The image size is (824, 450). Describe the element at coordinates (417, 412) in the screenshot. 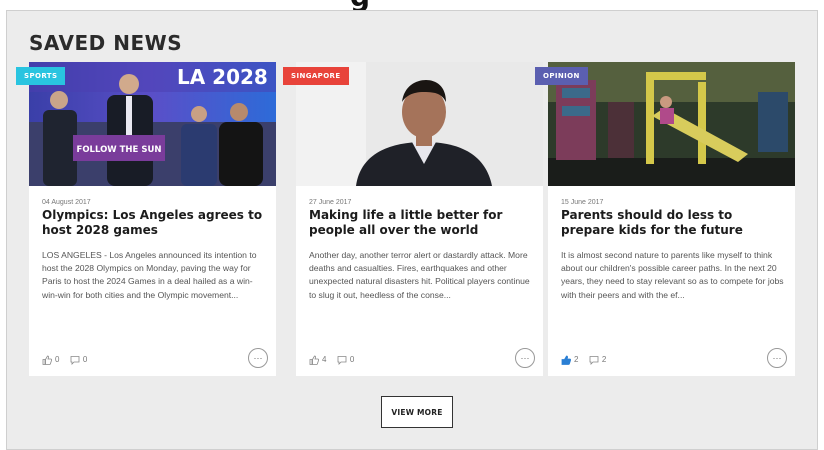

I see `view-more-button: VIEW MORE` at that location.